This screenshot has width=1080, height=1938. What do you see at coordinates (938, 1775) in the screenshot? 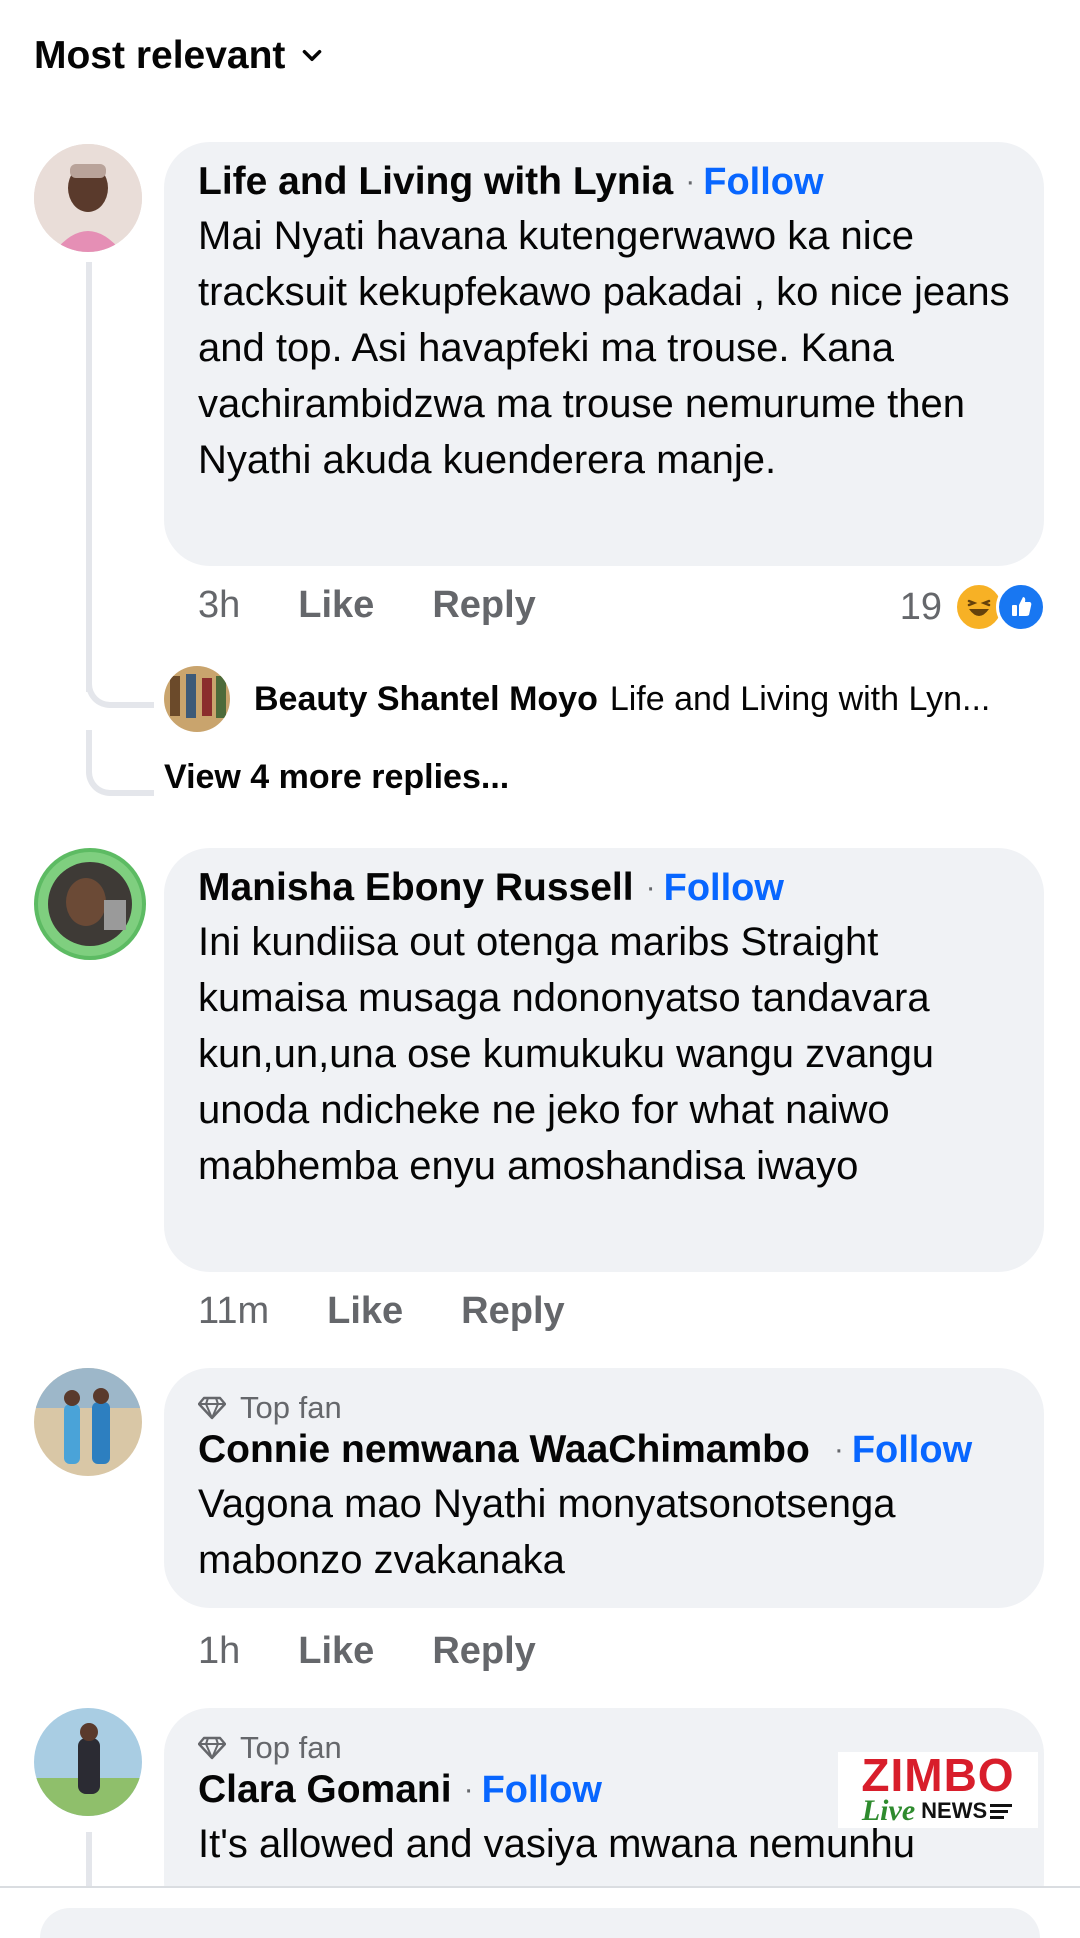
I see `logo-zimbo: ZIMBO` at bounding box center [938, 1775].